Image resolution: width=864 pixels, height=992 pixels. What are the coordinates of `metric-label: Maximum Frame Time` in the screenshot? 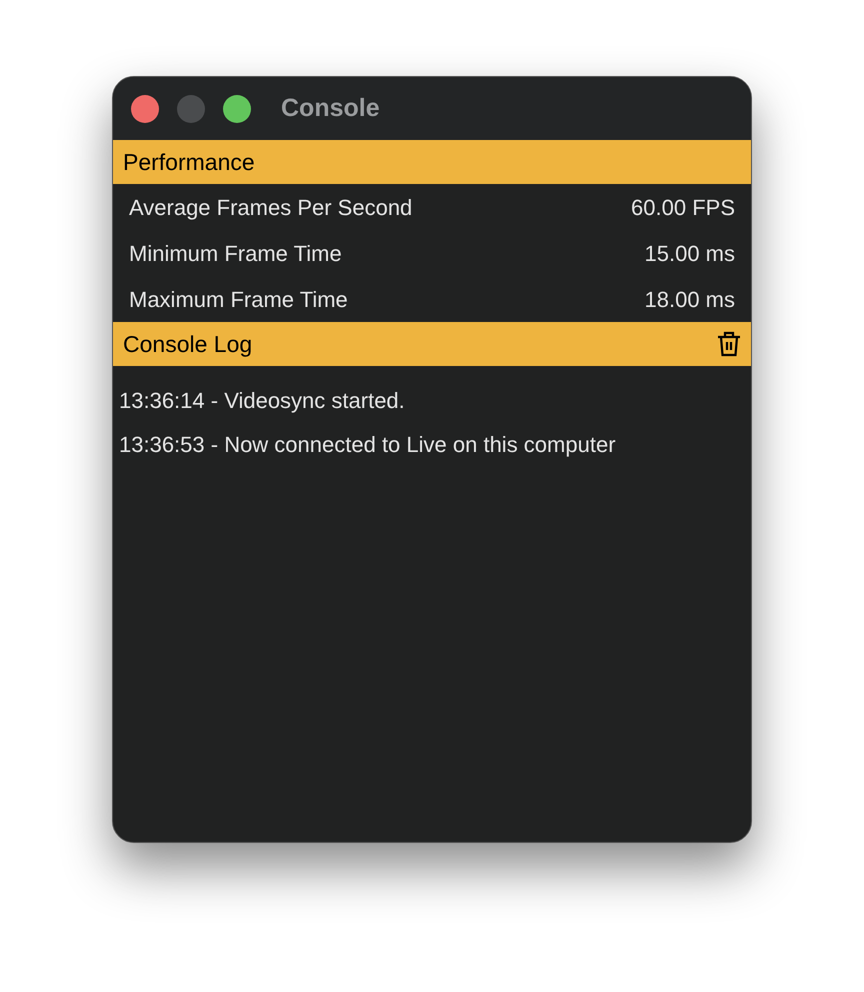 It's located at (238, 300).